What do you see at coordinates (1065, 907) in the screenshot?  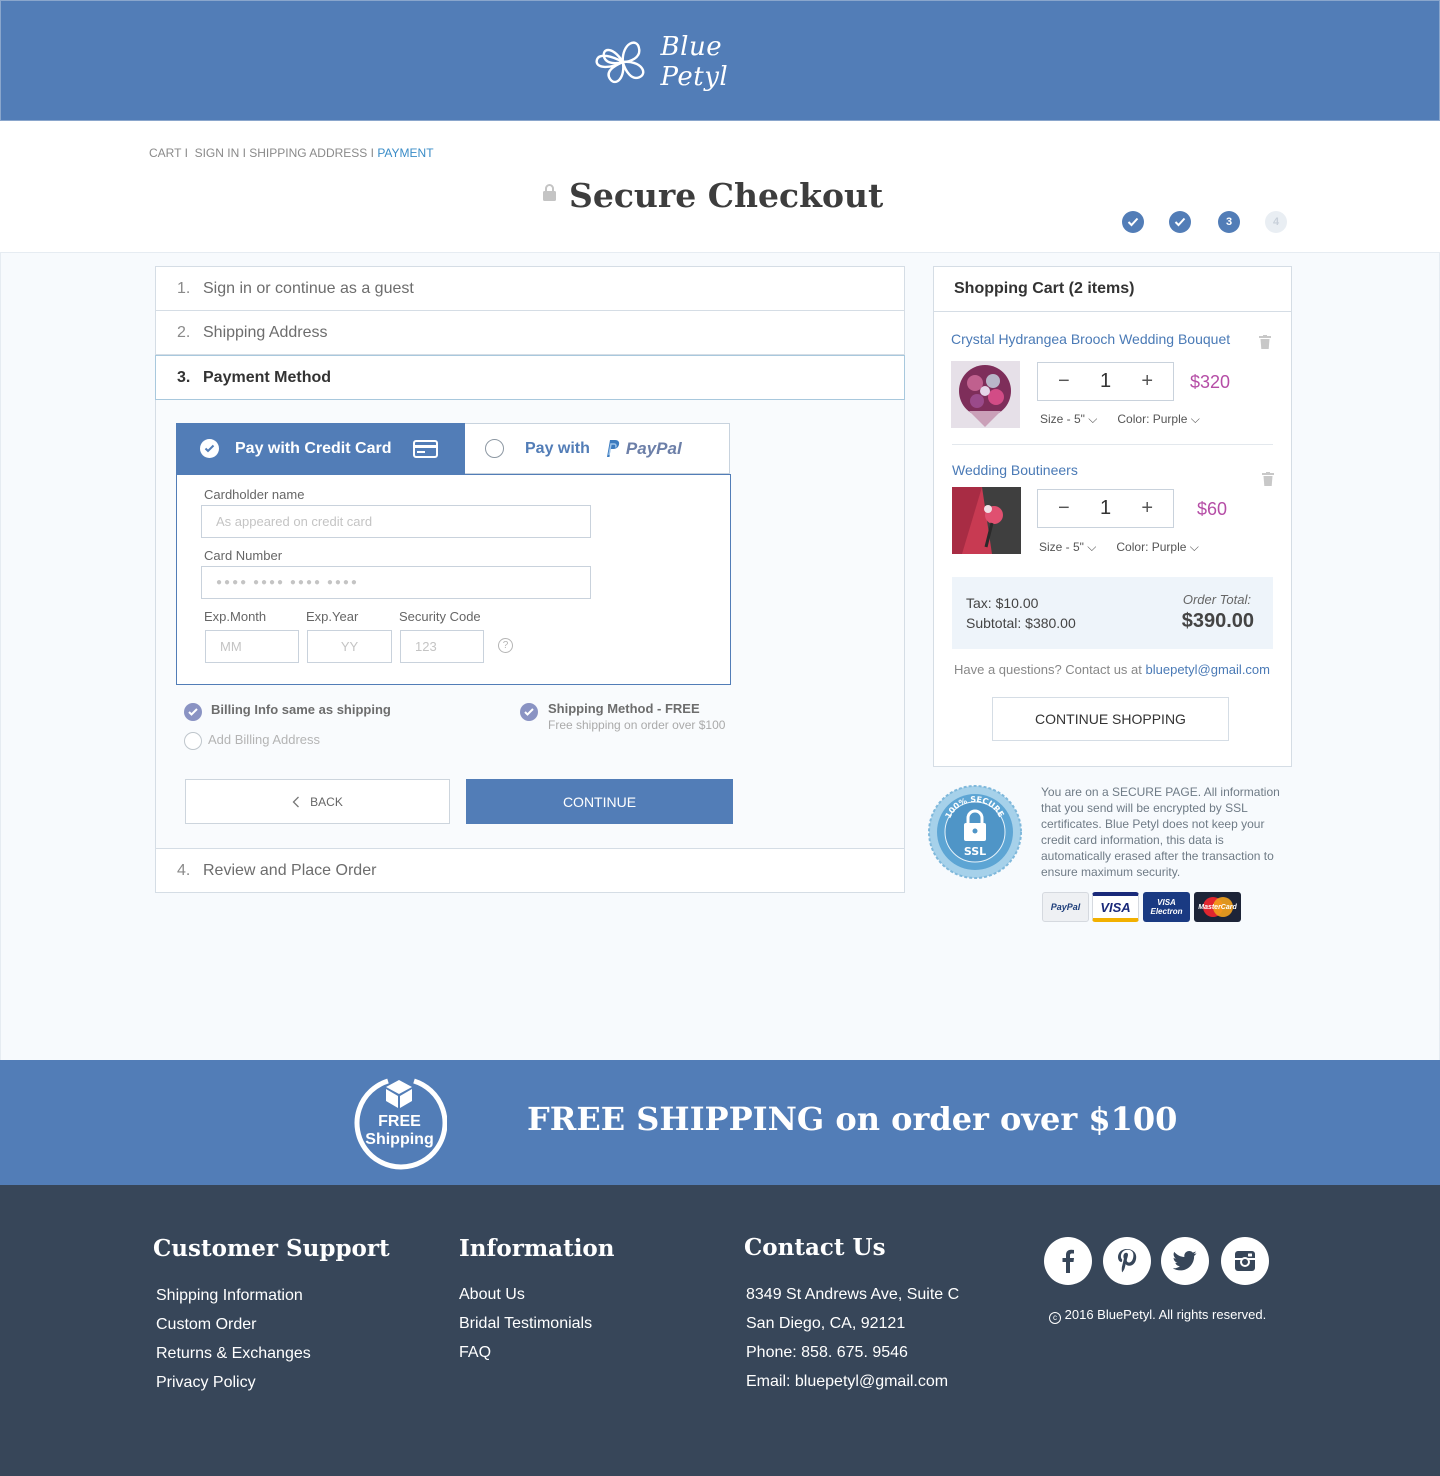 I see `paypal-logo: PayPal` at bounding box center [1065, 907].